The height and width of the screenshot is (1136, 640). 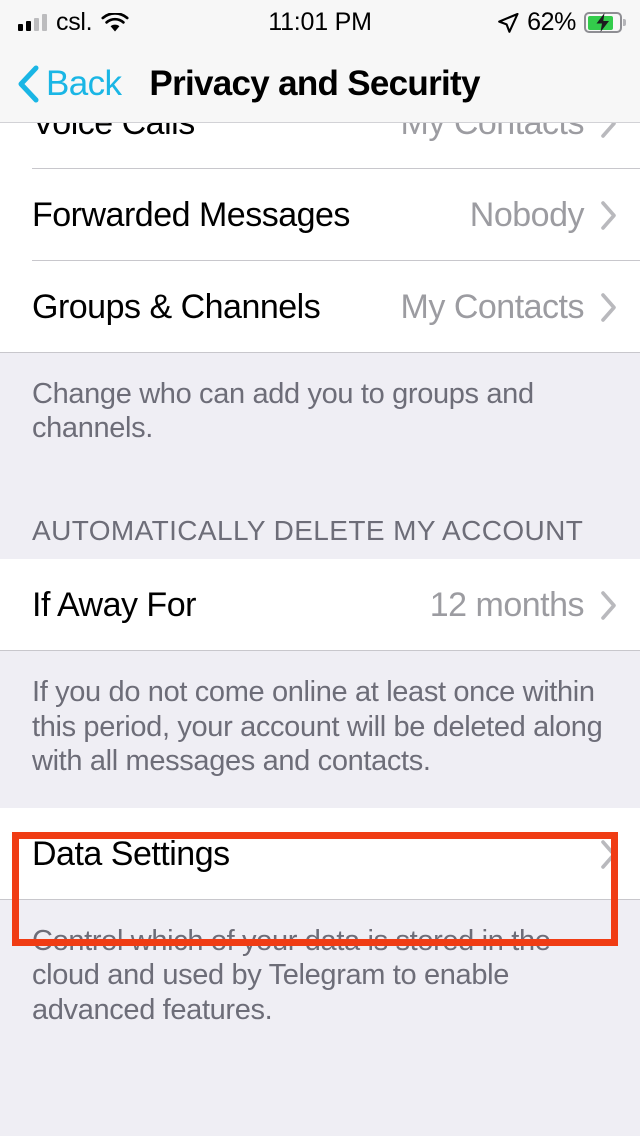 What do you see at coordinates (176, 306) in the screenshot?
I see `row-label: Groups & Channels` at bounding box center [176, 306].